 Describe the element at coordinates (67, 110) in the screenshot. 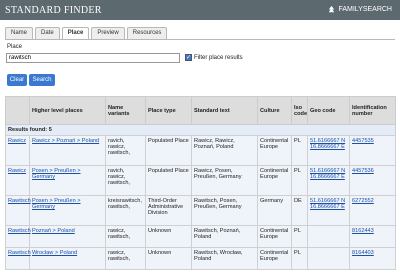

I see `col-header-higher: Higher level places` at that location.